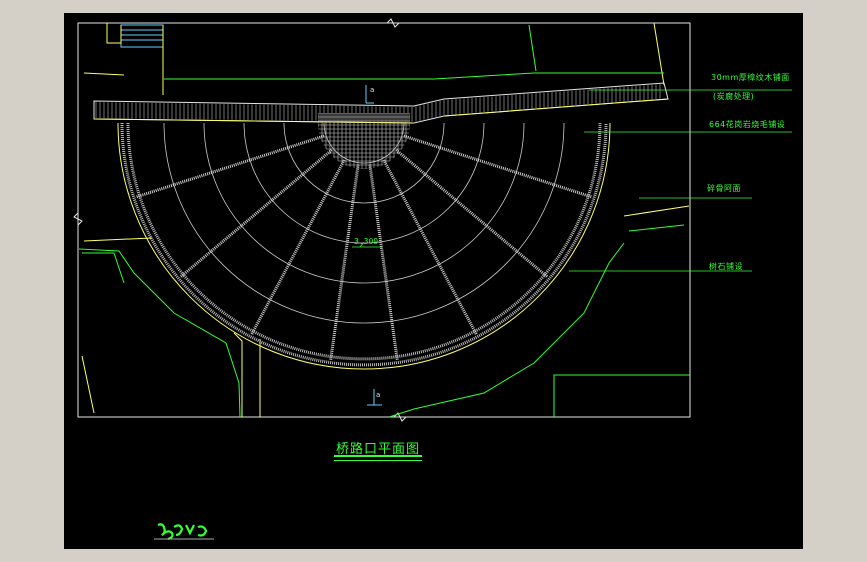 This screenshot has width=867, height=562. I want to click on annotation-leaders, so click(680, 180).